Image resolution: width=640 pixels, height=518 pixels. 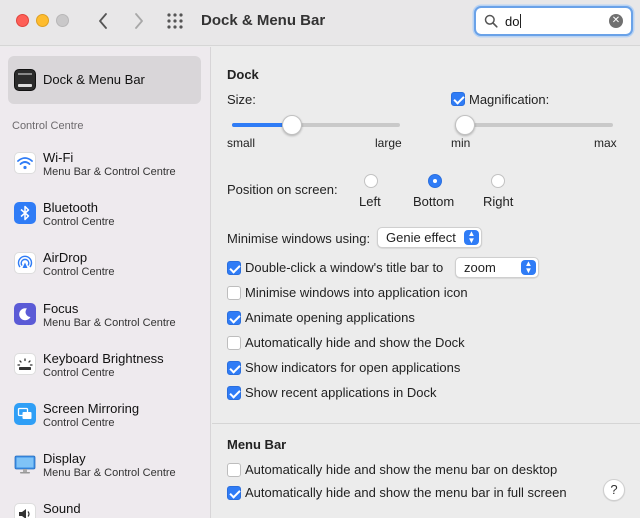 I want to click on sidebar-item-dock-menu-bar: Dock & Menu Bar, so click(x=104, y=80).